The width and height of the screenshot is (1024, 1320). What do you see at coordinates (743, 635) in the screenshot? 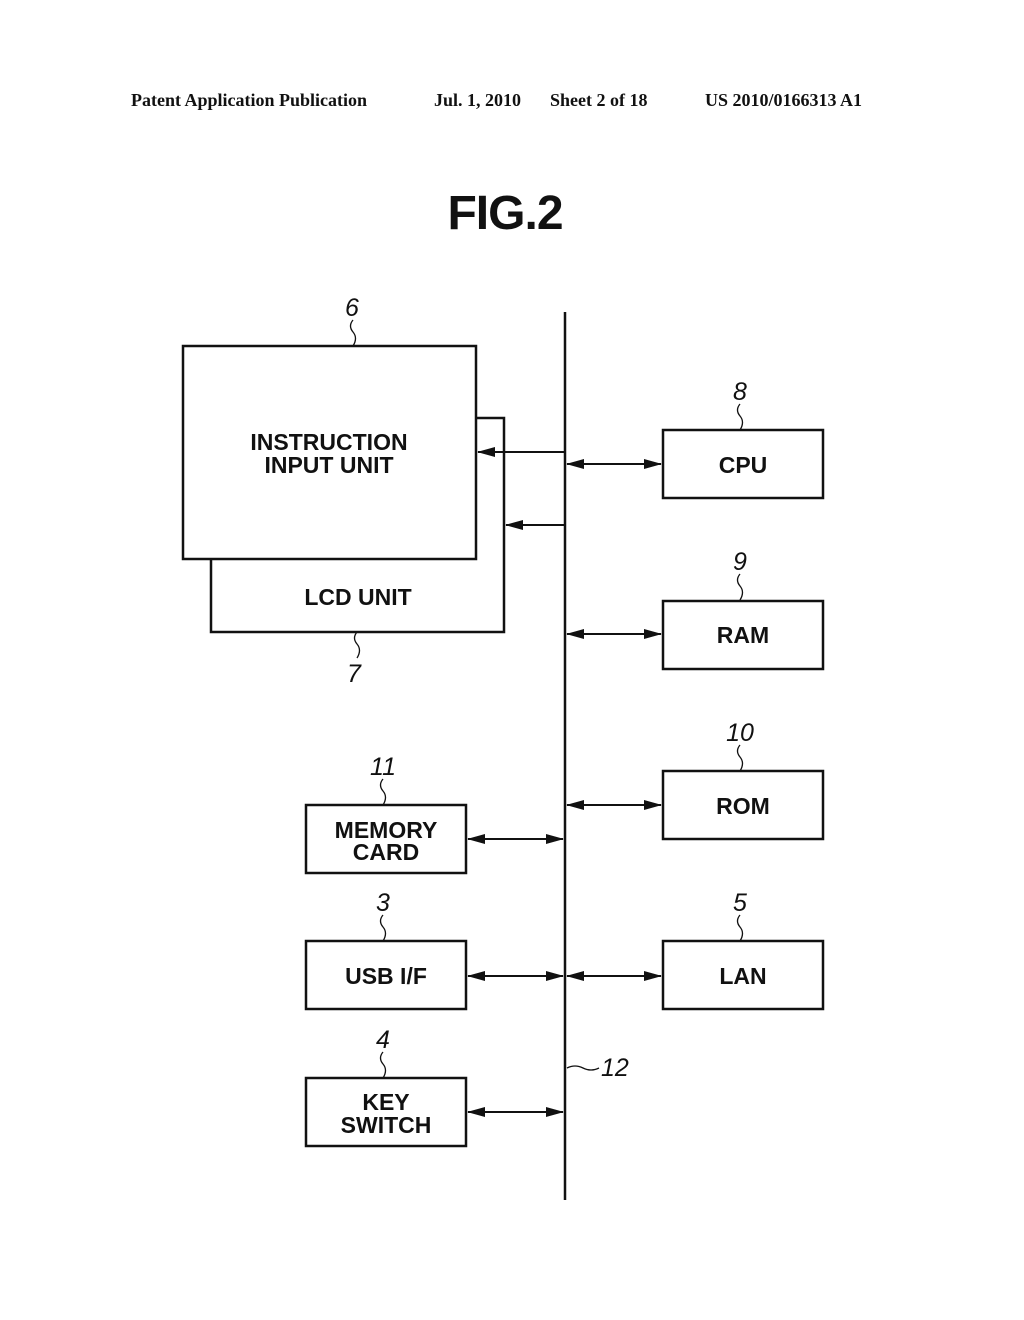
I see `ram-label: RAM` at bounding box center [743, 635].